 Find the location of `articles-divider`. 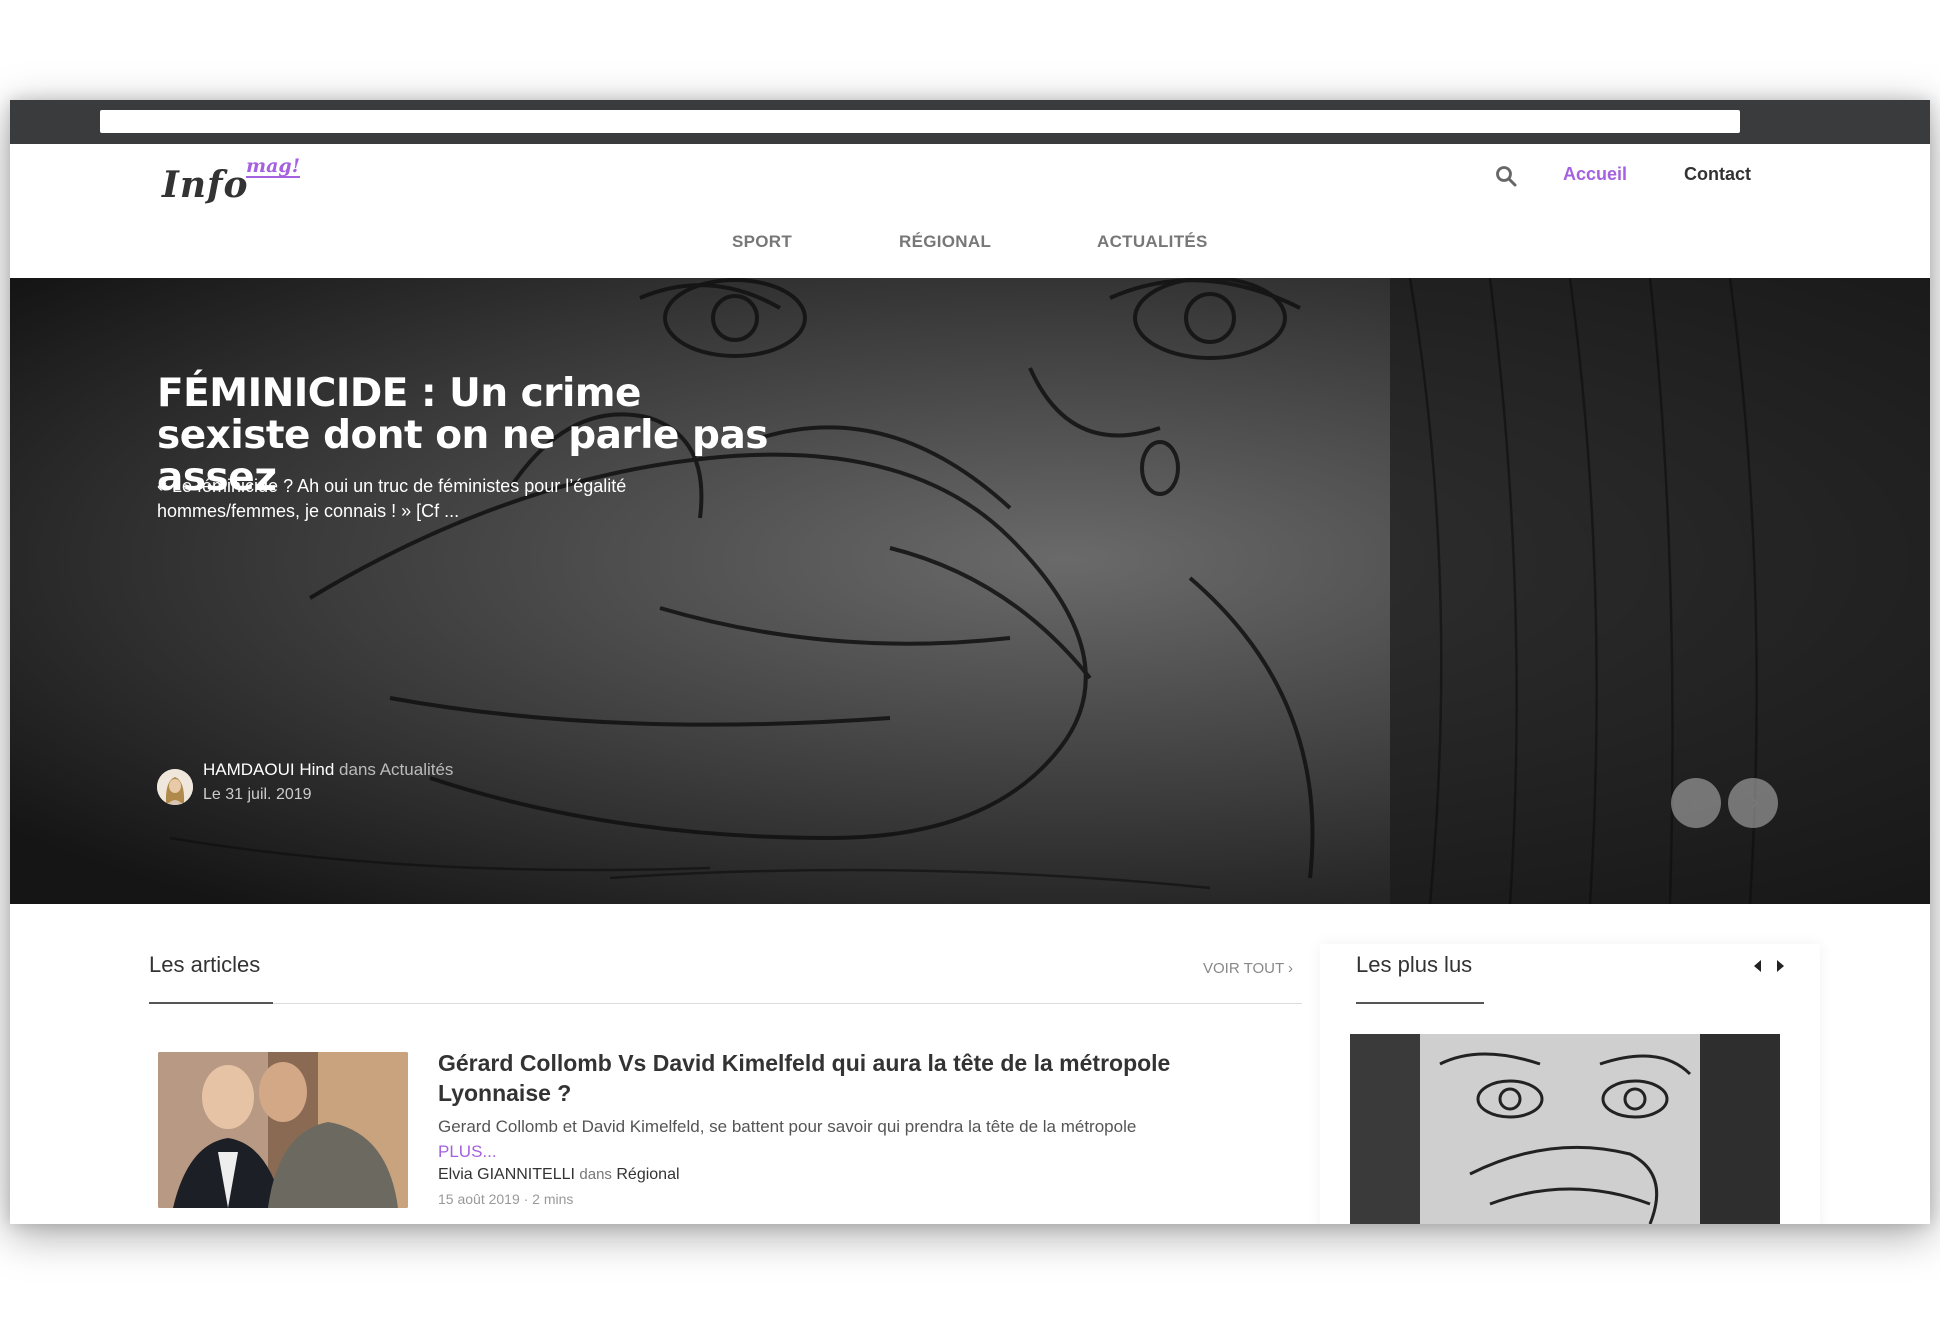

articles-divider is located at coordinates (725, 1003).